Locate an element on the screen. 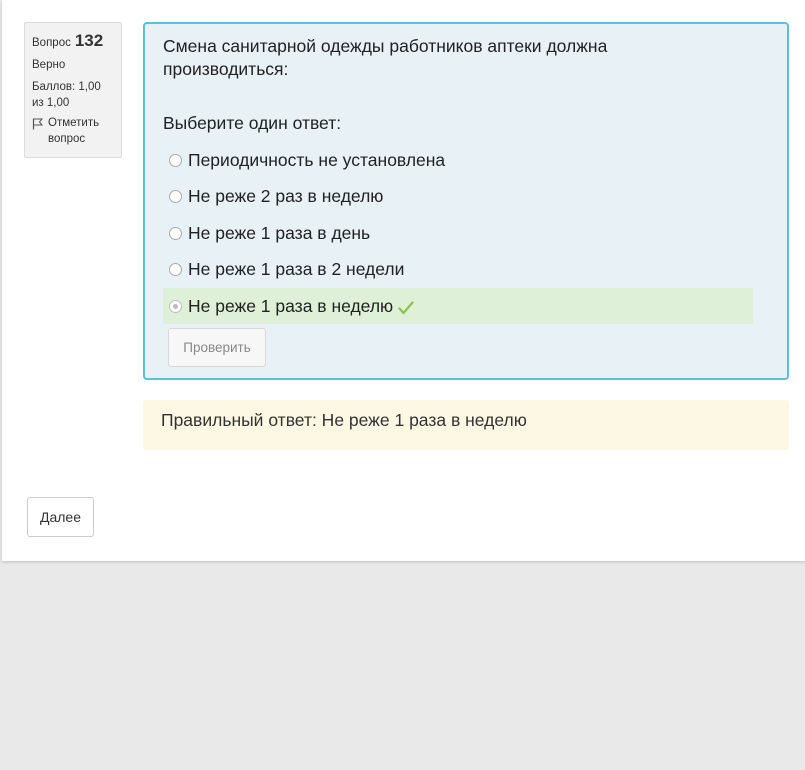 The image size is (805, 770). answer-option-correct: Не реже 1 раза в неделю is located at coordinates (458, 306).